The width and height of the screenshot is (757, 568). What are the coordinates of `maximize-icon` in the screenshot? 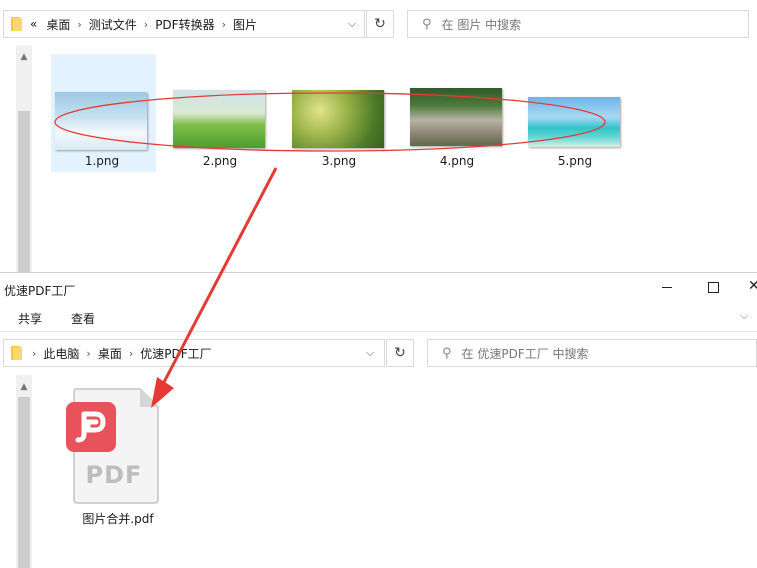 It's located at (713, 287).